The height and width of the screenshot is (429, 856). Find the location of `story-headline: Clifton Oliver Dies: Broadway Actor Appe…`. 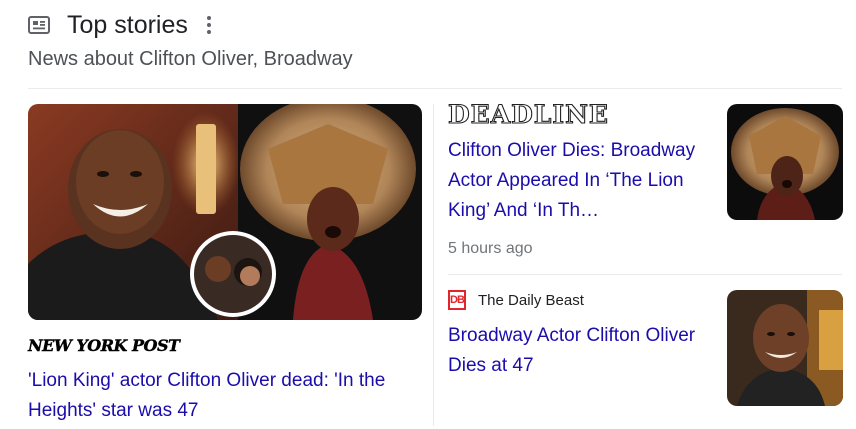

story-headline: Clifton Oliver Dies: Broadway Actor Appe… is located at coordinates (579, 181).